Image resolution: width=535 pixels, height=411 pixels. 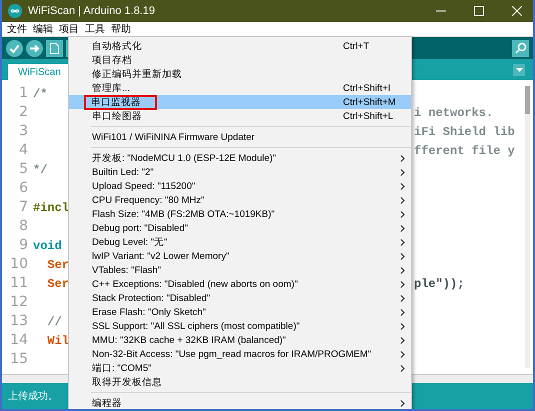 I want to click on annotated-label: 串口监视器, so click(x=120, y=102).